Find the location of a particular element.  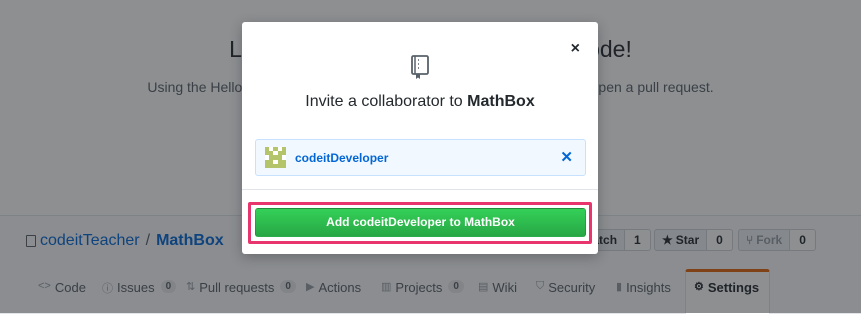

selected-username: codeitDeveloper is located at coordinates (342, 158).